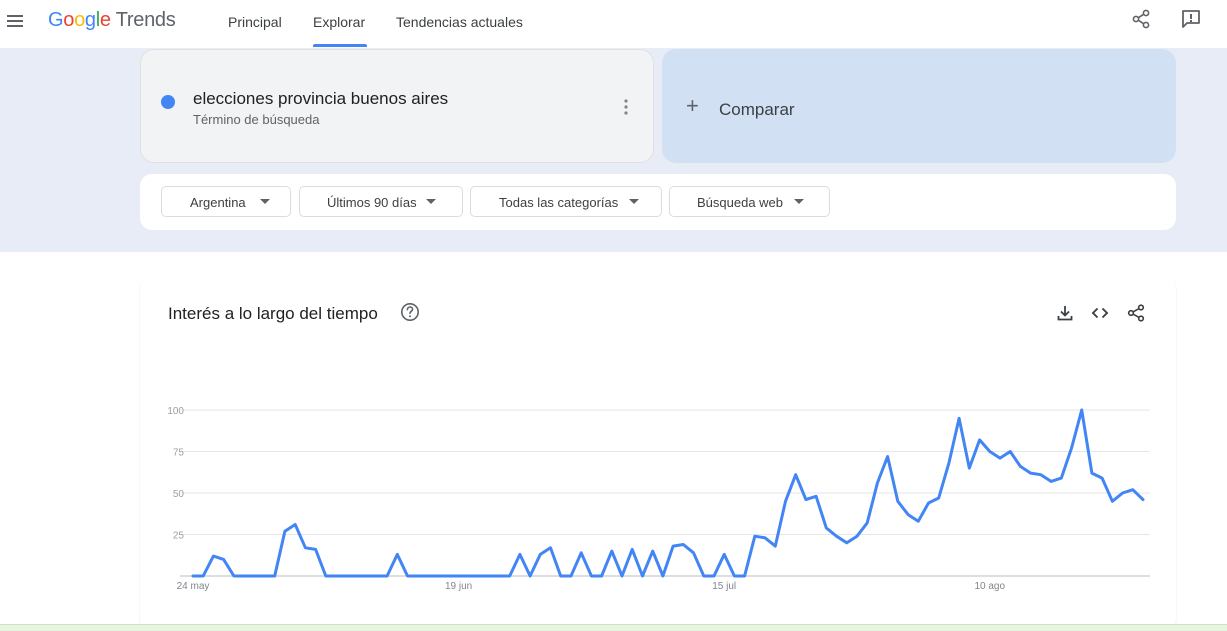 The height and width of the screenshot is (631, 1227). I want to click on share-icon, so click(1141, 19).